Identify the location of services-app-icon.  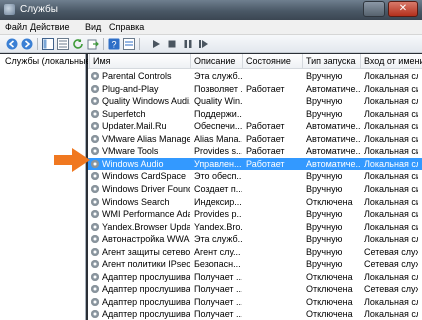
(9, 9).